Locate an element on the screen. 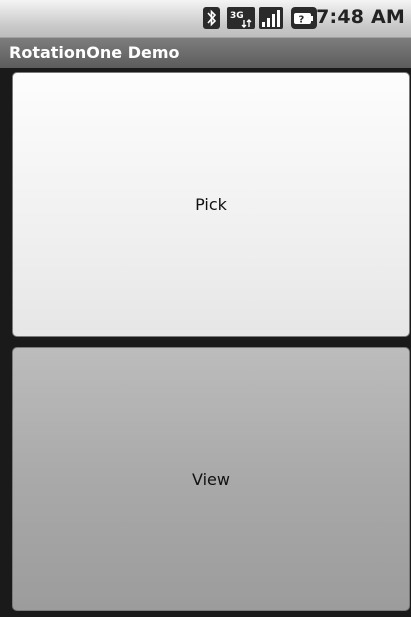 This screenshot has width=411, height=617. svg-text: 3G is located at coordinates (237, 16).